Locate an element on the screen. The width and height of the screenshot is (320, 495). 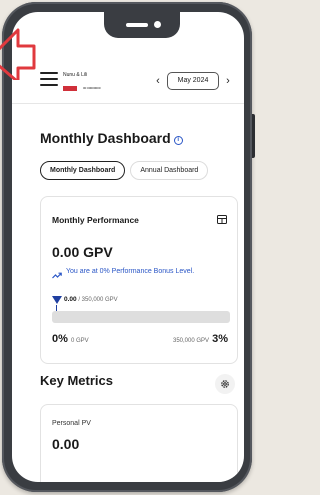
account-id: 00 00000000 is located at coordinates (92, 88).